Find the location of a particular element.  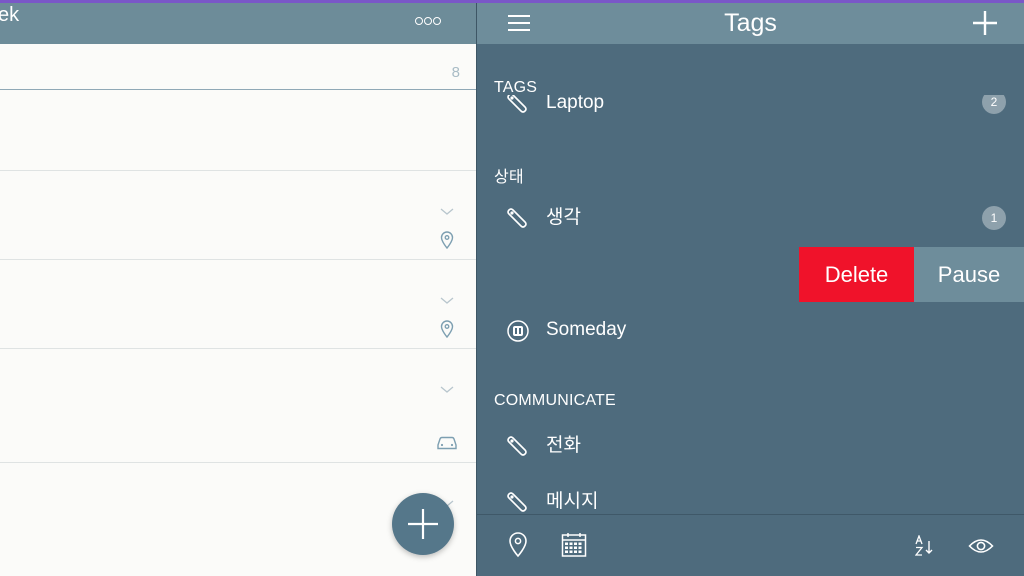

section-communicate: COMMUNICATE is located at coordinates (555, 400).